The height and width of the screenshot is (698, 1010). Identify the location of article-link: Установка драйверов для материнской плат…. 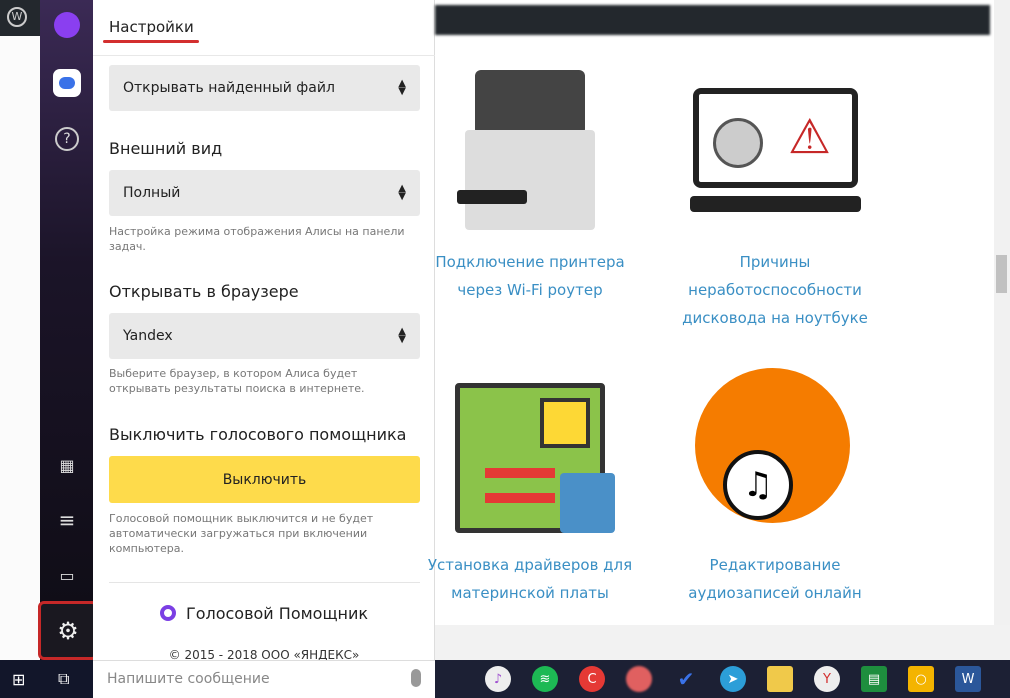
(530, 579).